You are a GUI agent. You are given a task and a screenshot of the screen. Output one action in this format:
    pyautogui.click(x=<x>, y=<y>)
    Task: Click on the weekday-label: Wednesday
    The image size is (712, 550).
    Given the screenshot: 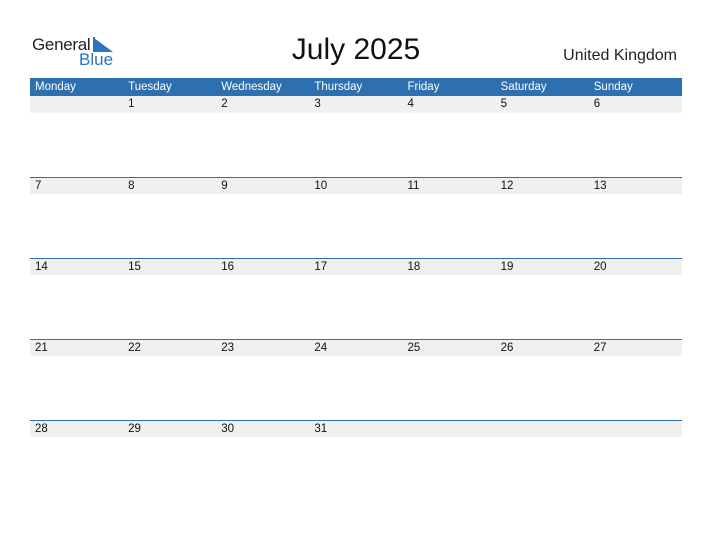 What is the action you would take?
    pyautogui.click(x=251, y=87)
    